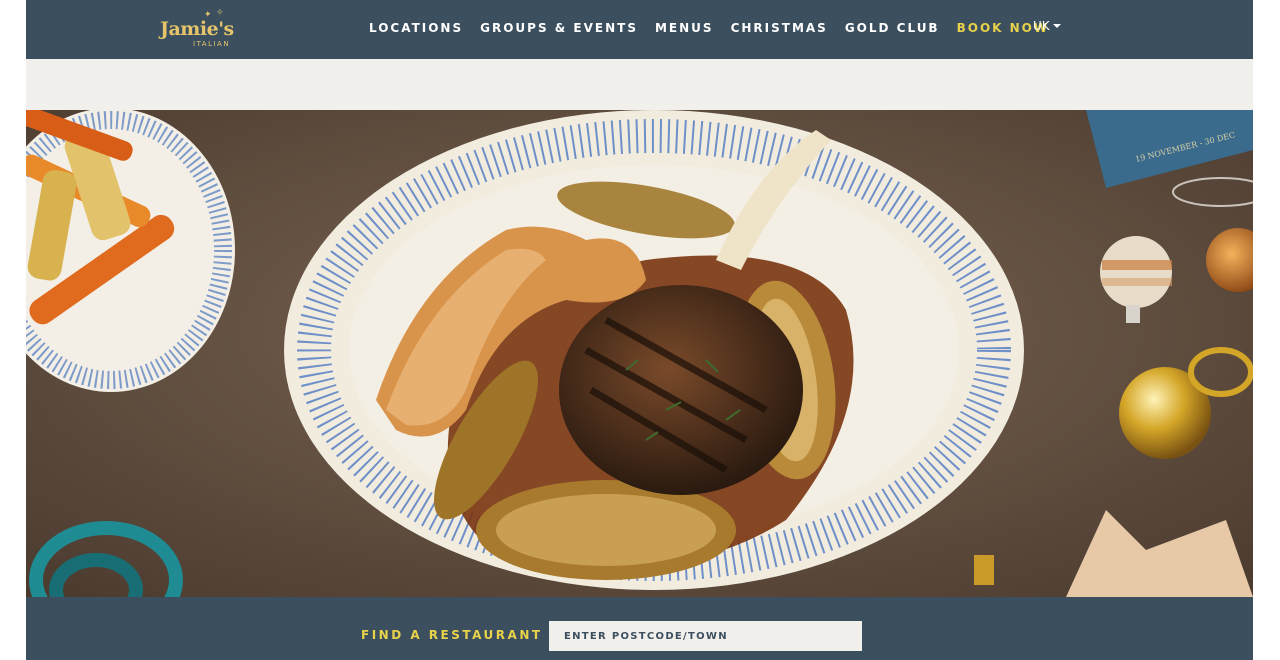 The width and height of the screenshot is (1280, 660). Describe the element at coordinates (639, 84) in the screenshot. I see `notice-band` at that location.